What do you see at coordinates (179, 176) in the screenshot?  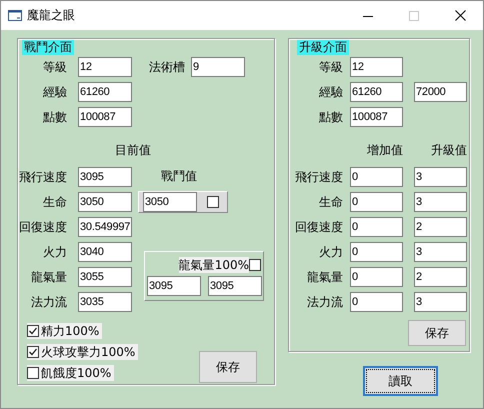 I see `battle-value-label: 戰鬥值` at bounding box center [179, 176].